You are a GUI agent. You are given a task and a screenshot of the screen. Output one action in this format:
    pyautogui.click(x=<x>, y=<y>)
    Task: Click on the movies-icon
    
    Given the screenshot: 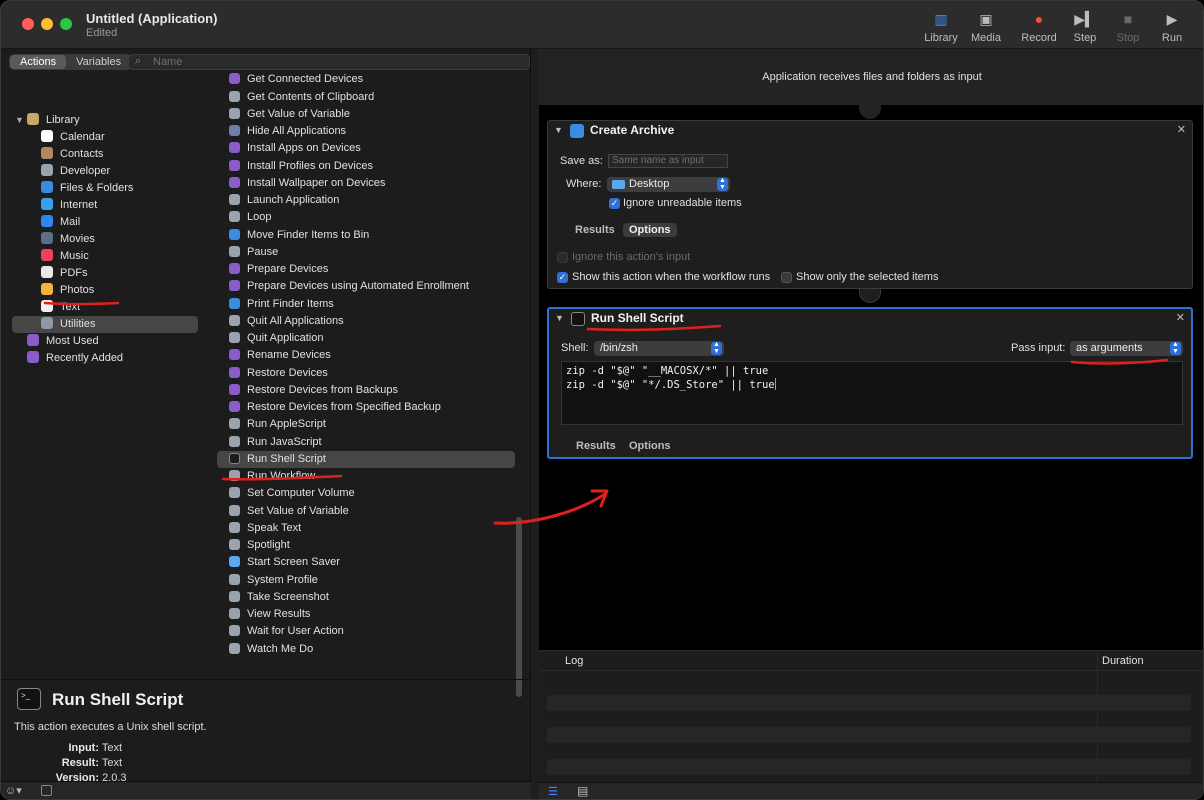 What is the action you would take?
    pyautogui.click(x=47, y=238)
    